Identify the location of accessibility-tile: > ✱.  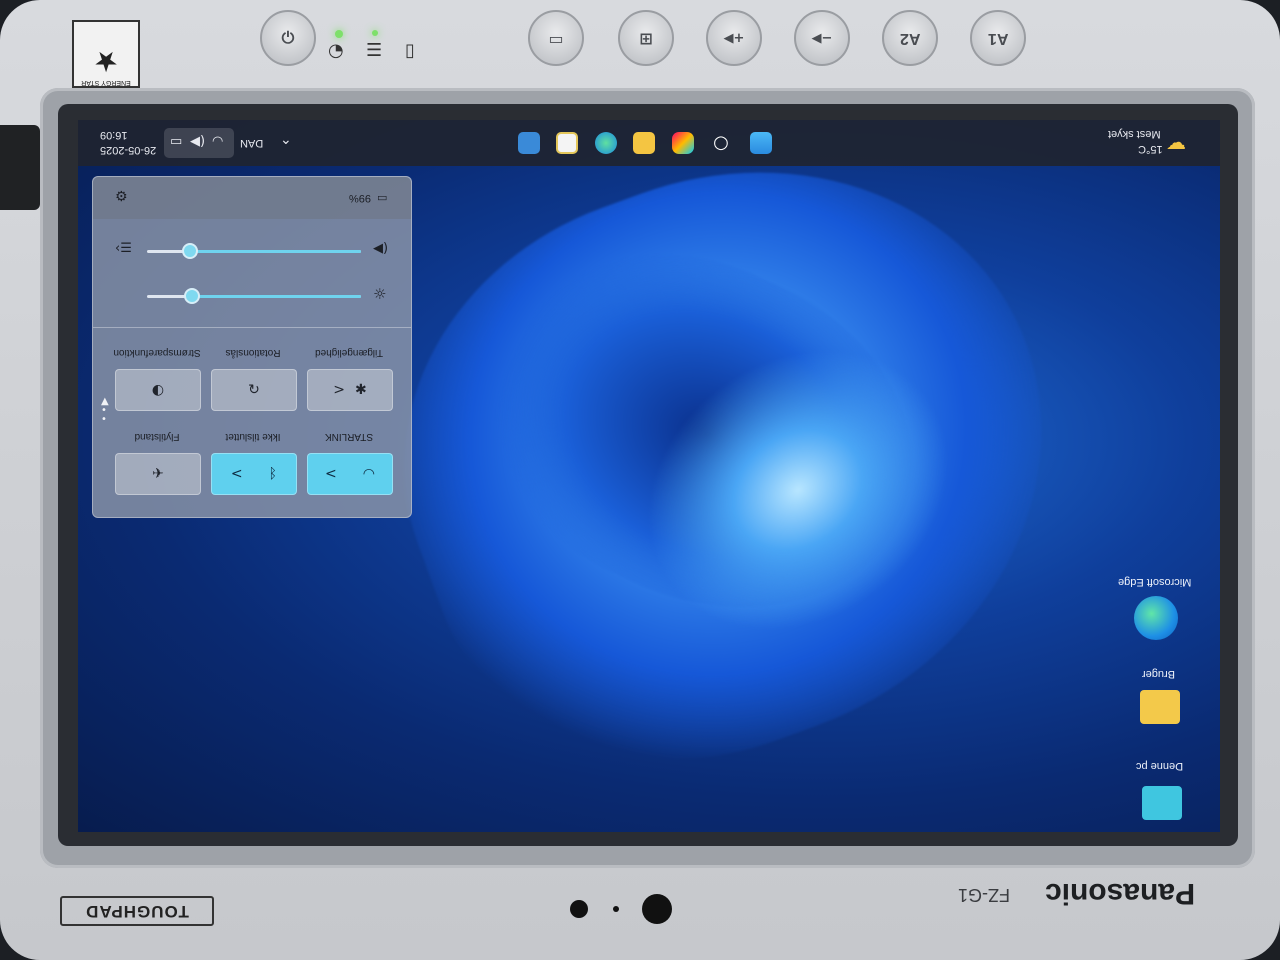
(350, 390).